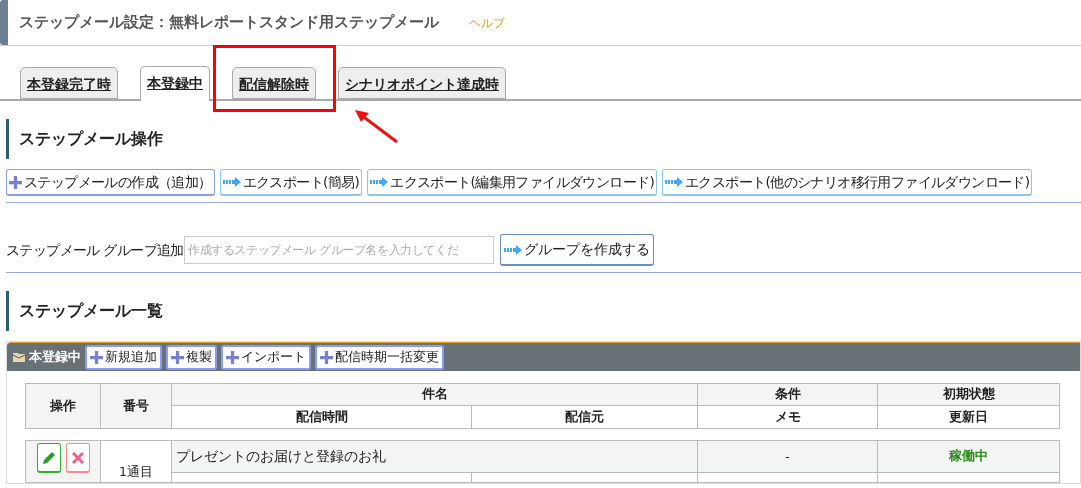 The width and height of the screenshot is (1081, 488). Describe the element at coordinates (91, 311) in the screenshot. I see `section-heading: ステップメール一覧` at that location.